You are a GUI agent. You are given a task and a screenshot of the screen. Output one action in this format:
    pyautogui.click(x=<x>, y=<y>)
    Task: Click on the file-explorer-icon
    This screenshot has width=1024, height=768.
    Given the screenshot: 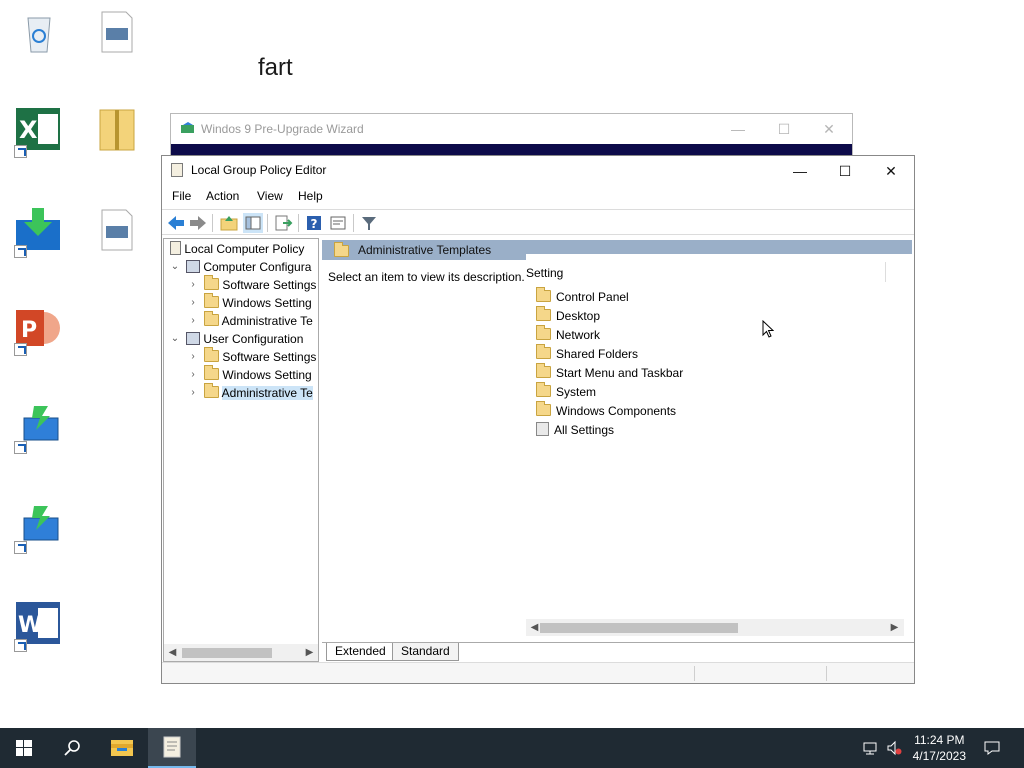 What is the action you would take?
    pyautogui.click(x=122, y=748)
    